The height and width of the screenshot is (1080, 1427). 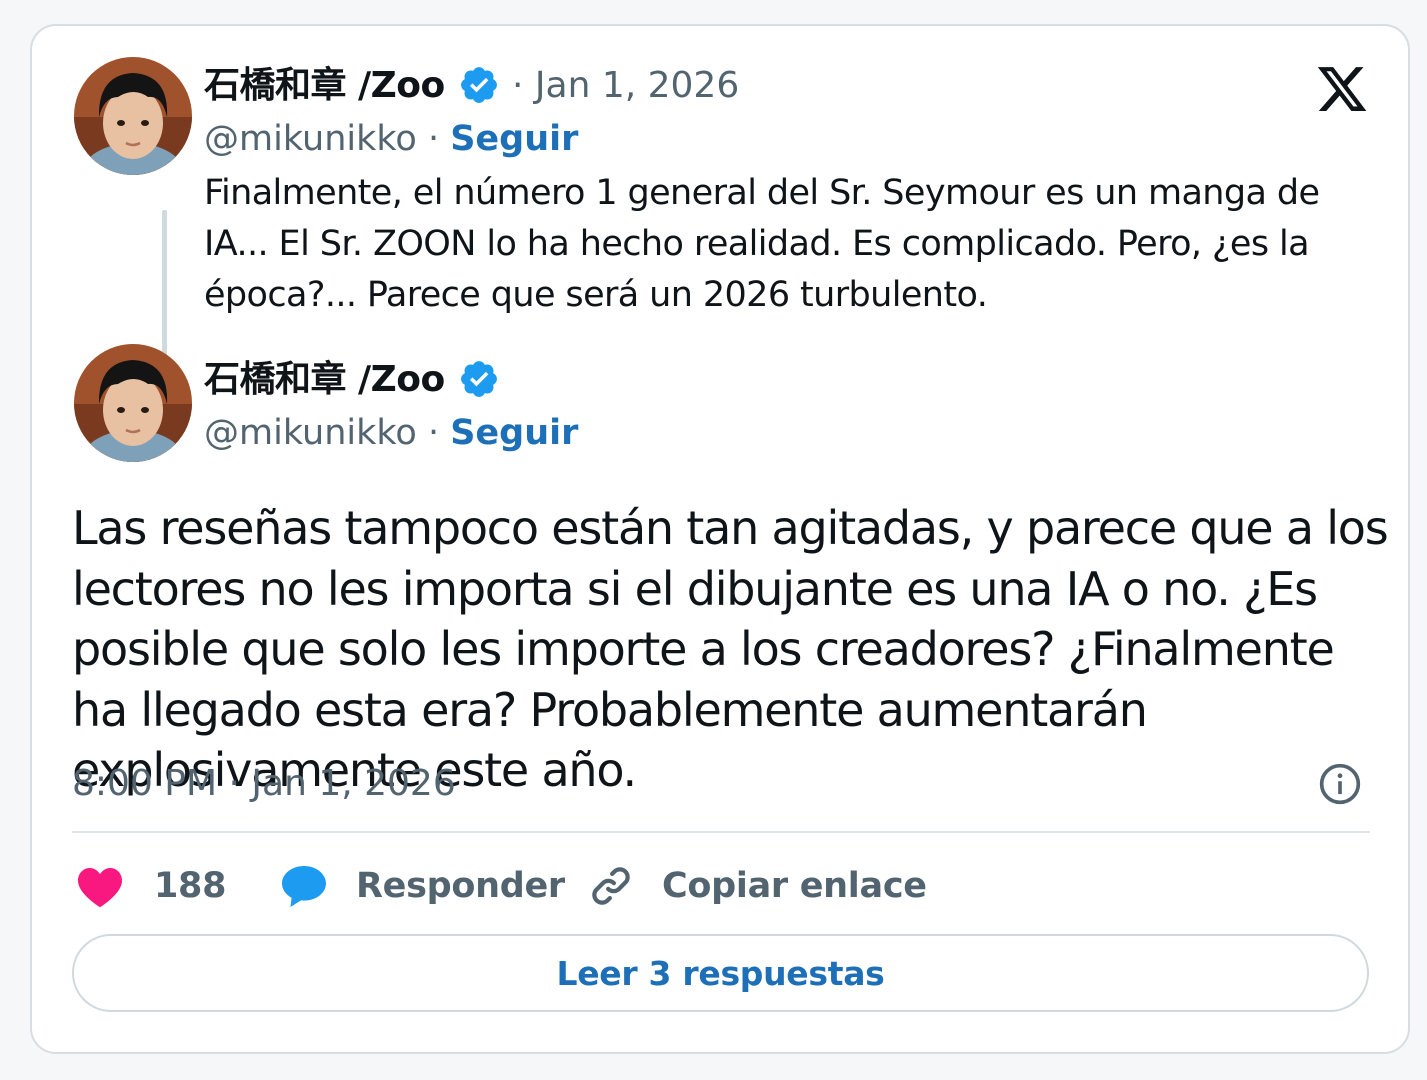 I want to click on thread-connector-line, so click(x=164, y=284).